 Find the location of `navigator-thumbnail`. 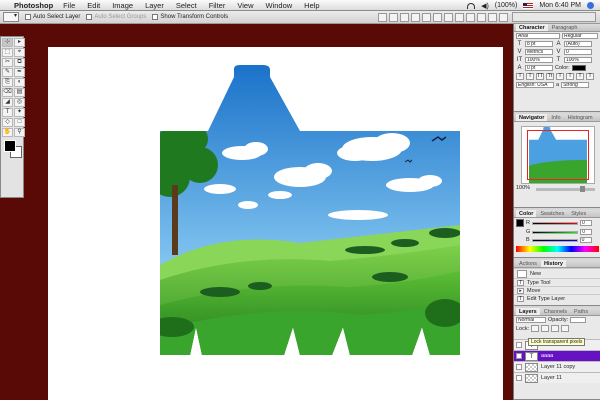

navigator-thumbnail is located at coordinates (557, 155).